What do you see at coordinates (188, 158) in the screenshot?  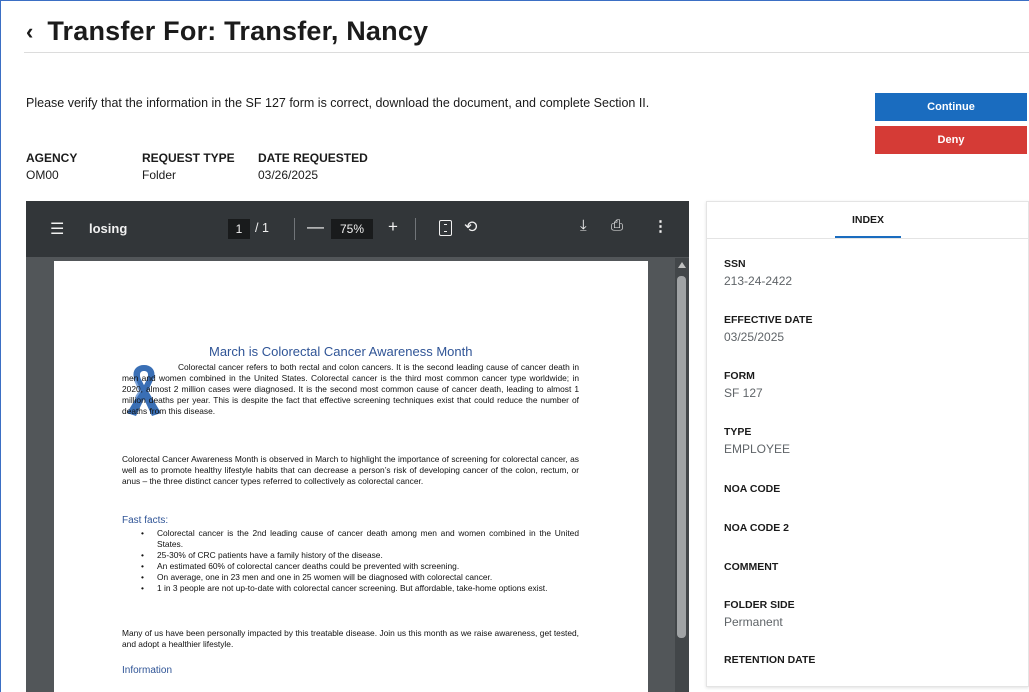 I see `request-type-label: REQUEST TYPE` at bounding box center [188, 158].